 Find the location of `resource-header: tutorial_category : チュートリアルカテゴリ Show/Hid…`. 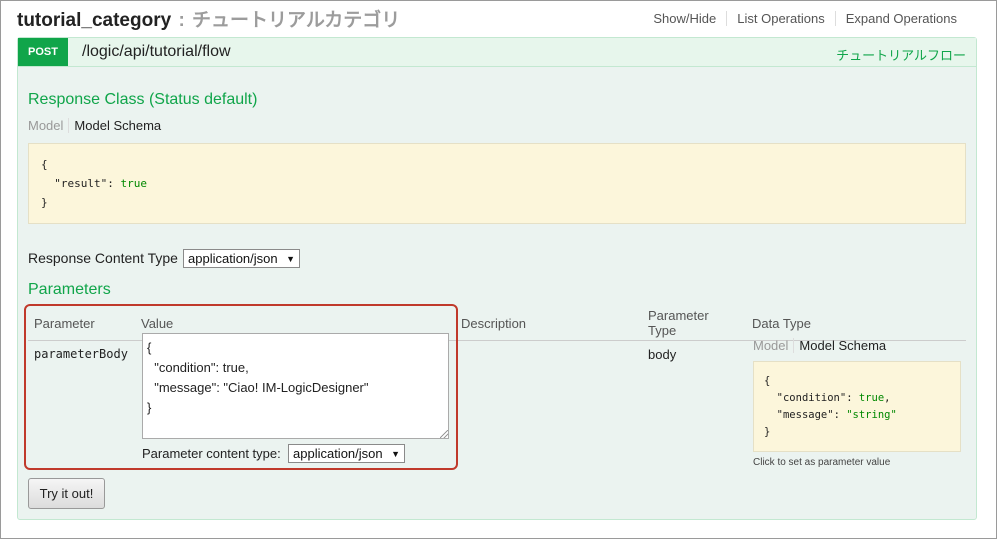

resource-header: tutorial_category : チュートリアルカテゴリ Show/Hid… is located at coordinates (497, 18).